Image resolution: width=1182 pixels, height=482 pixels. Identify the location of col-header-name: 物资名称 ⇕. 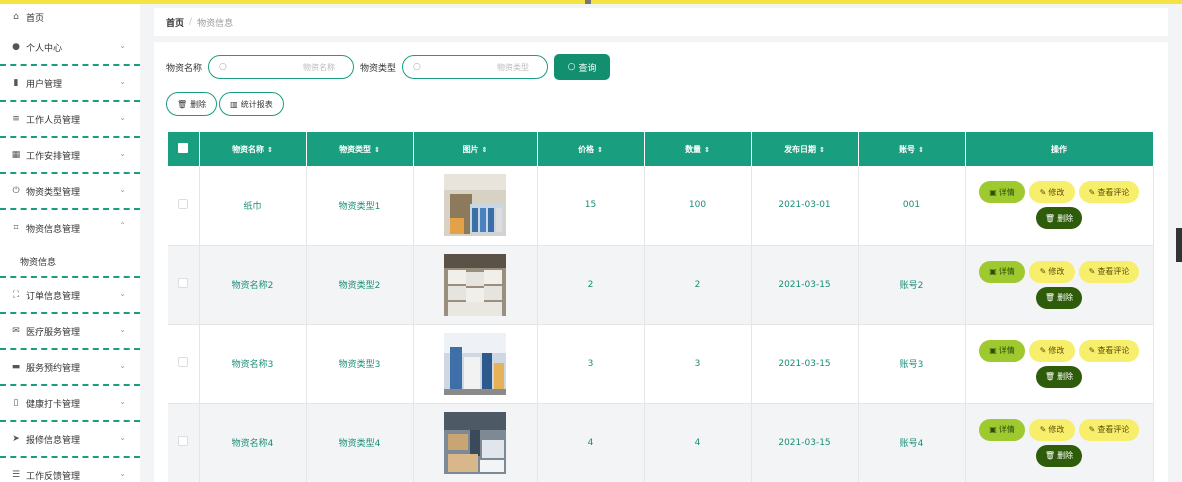
(253, 149).